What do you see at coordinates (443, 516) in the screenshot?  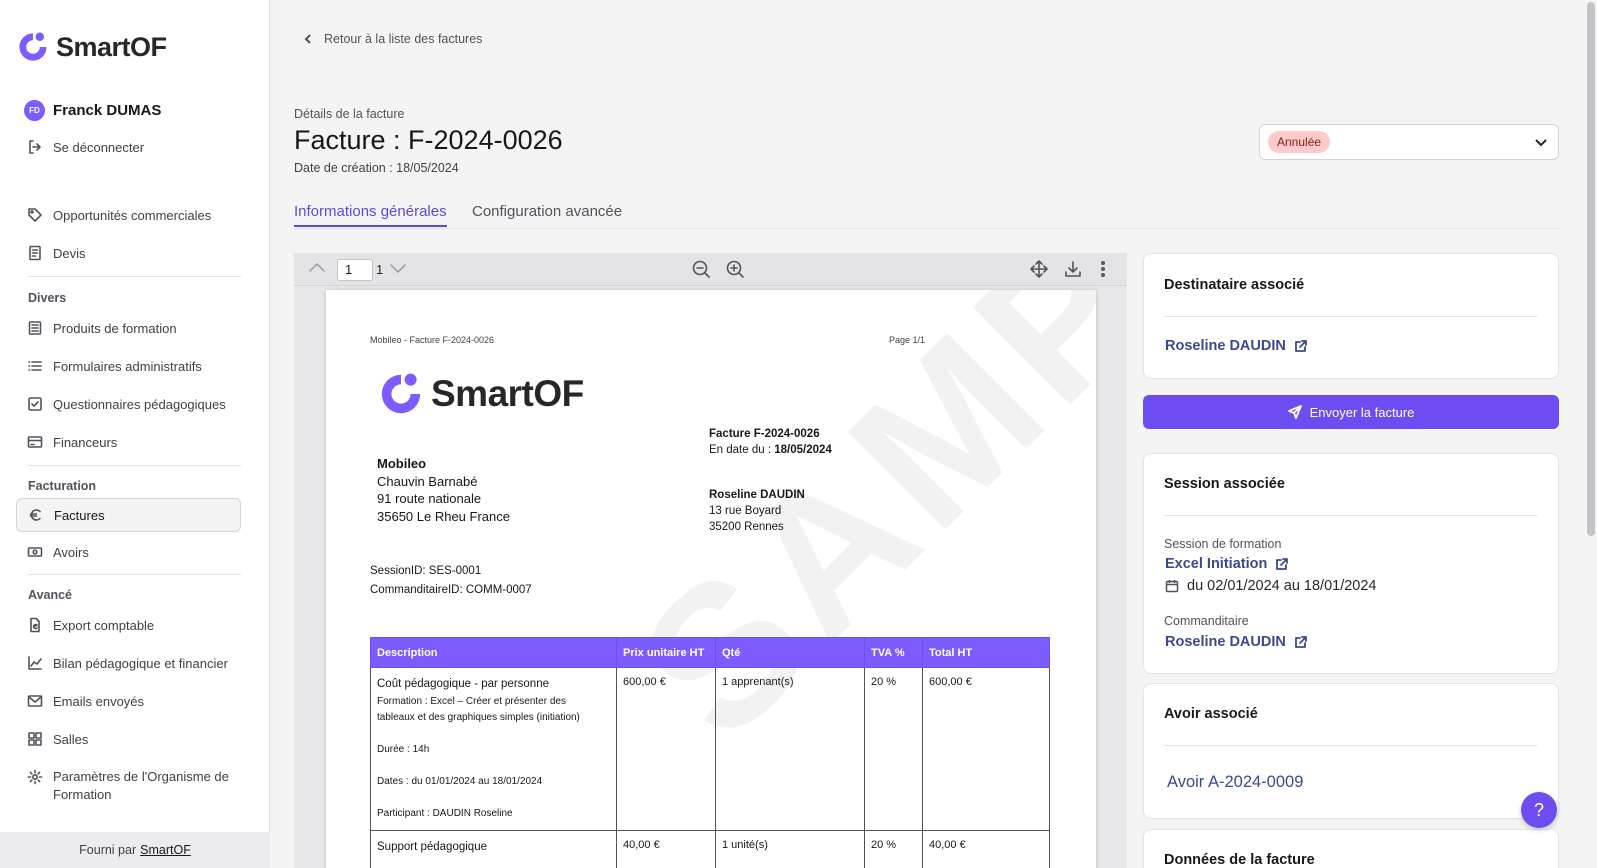 I see `issuer-city: 35650 Le Rheu France` at bounding box center [443, 516].